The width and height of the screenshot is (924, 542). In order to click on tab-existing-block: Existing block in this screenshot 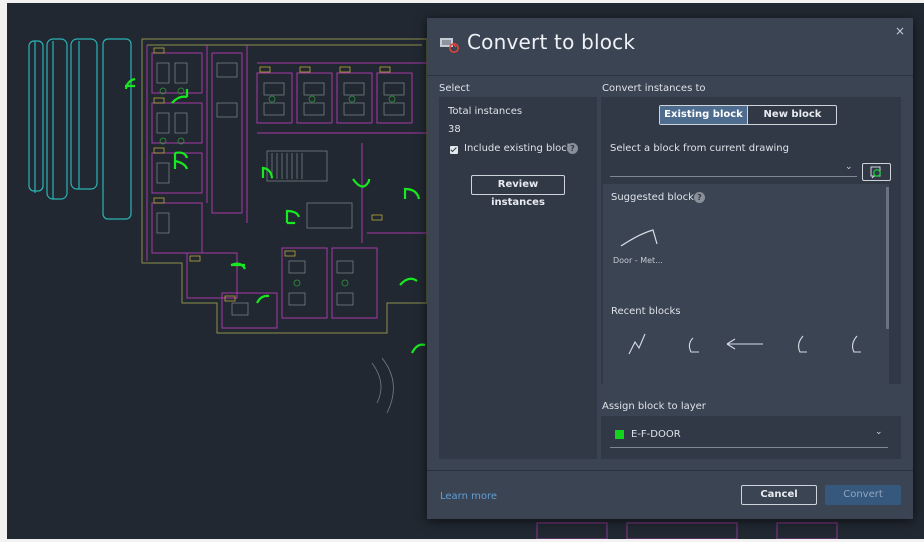, I will do `click(703, 115)`.